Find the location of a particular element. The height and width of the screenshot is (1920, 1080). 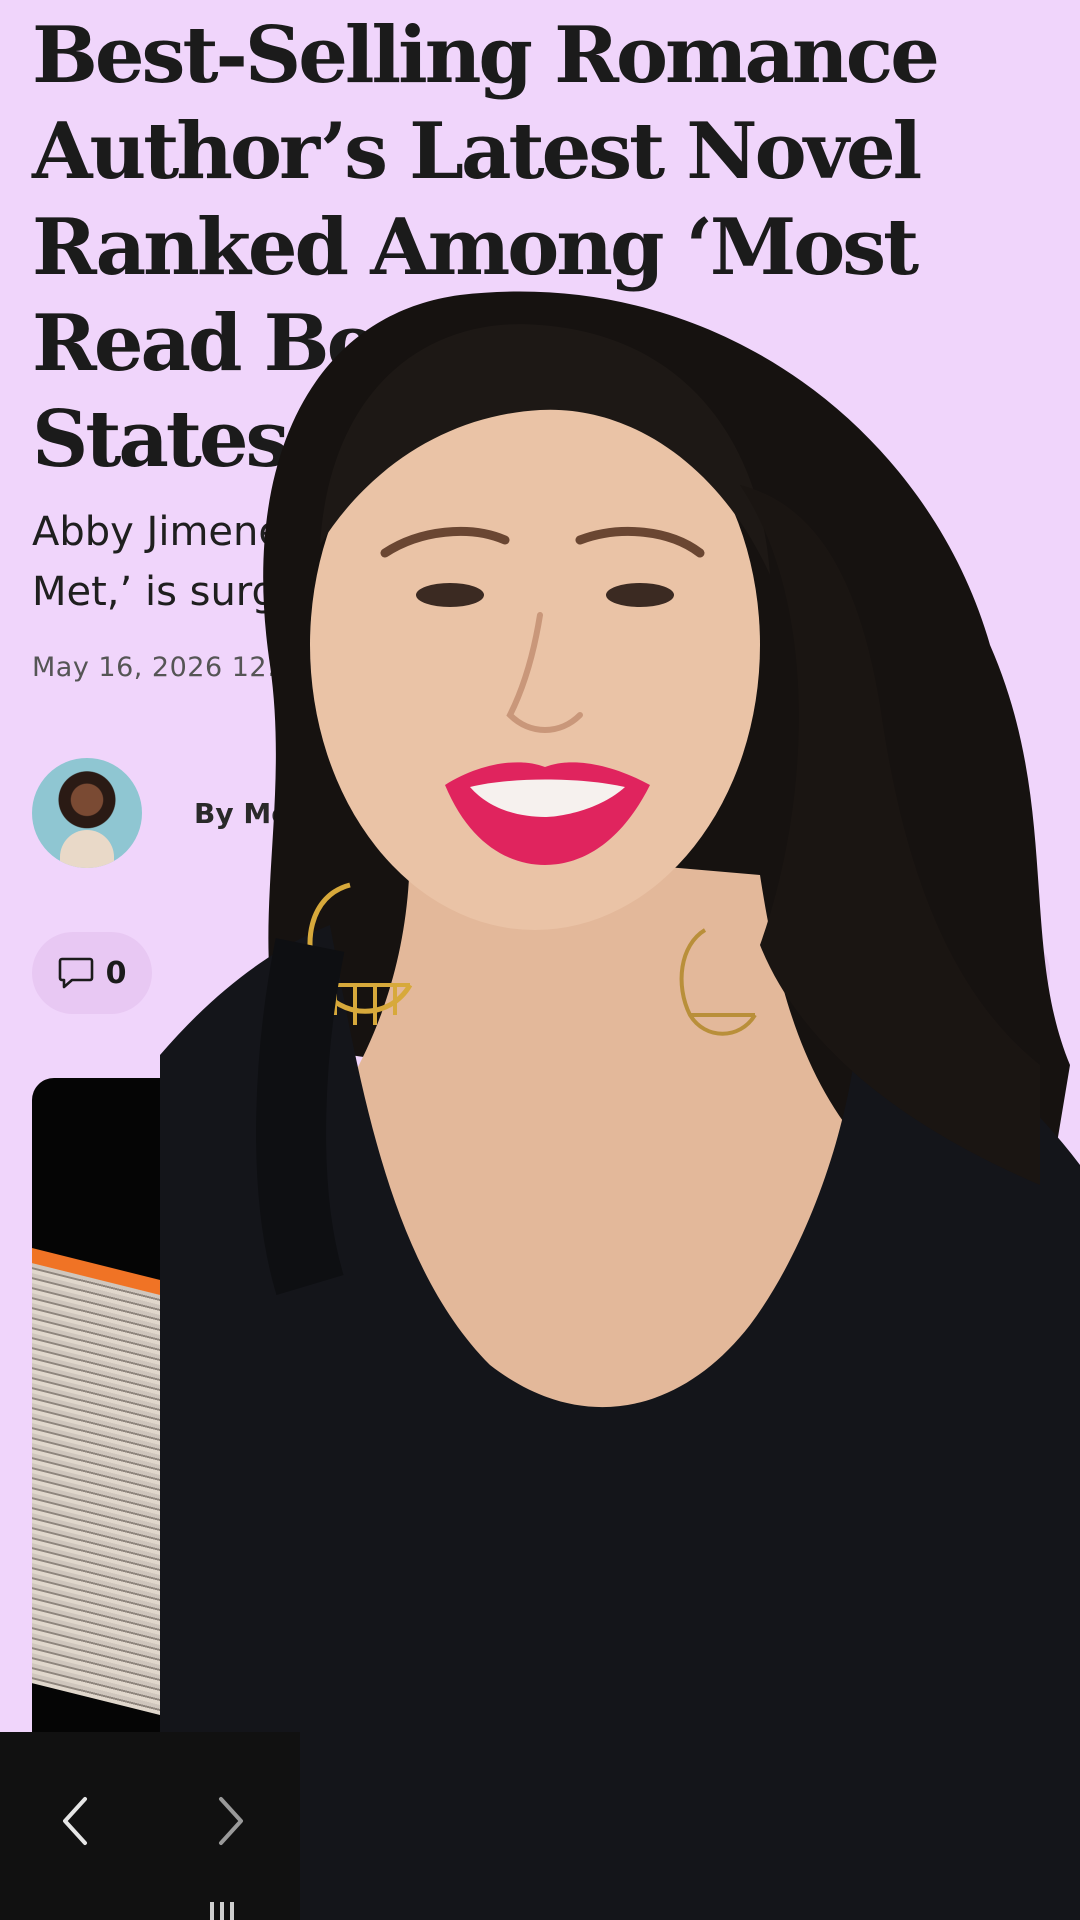

comment-icon is located at coordinates (75, 973).